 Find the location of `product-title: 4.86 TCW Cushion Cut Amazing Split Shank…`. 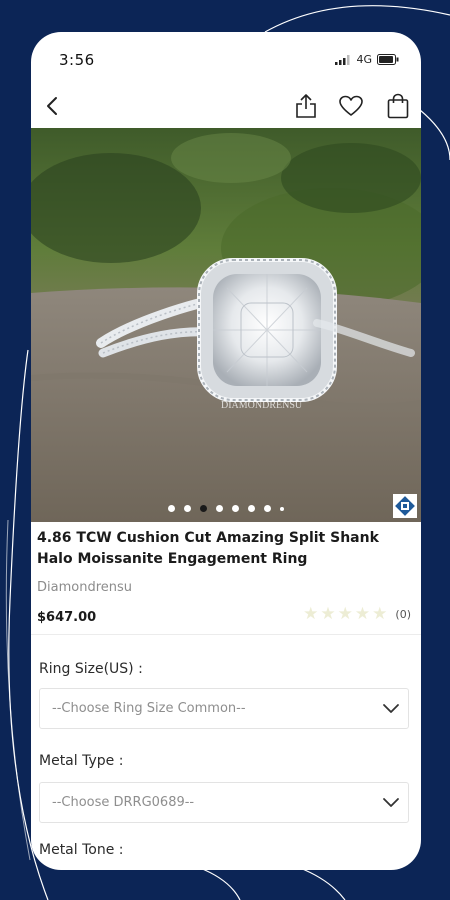

product-title: 4.86 TCW Cushion Cut Amazing Split Shank… is located at coordinates (208, 548).